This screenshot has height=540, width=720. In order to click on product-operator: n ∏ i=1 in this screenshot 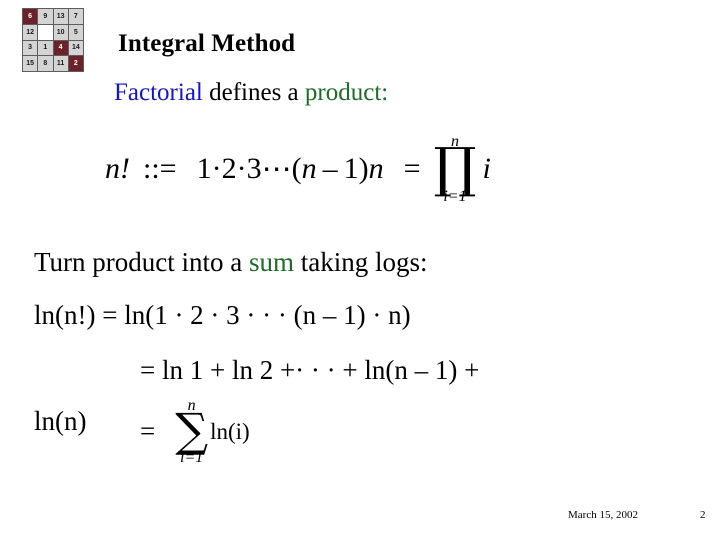, I will do `click(455, 169)`.